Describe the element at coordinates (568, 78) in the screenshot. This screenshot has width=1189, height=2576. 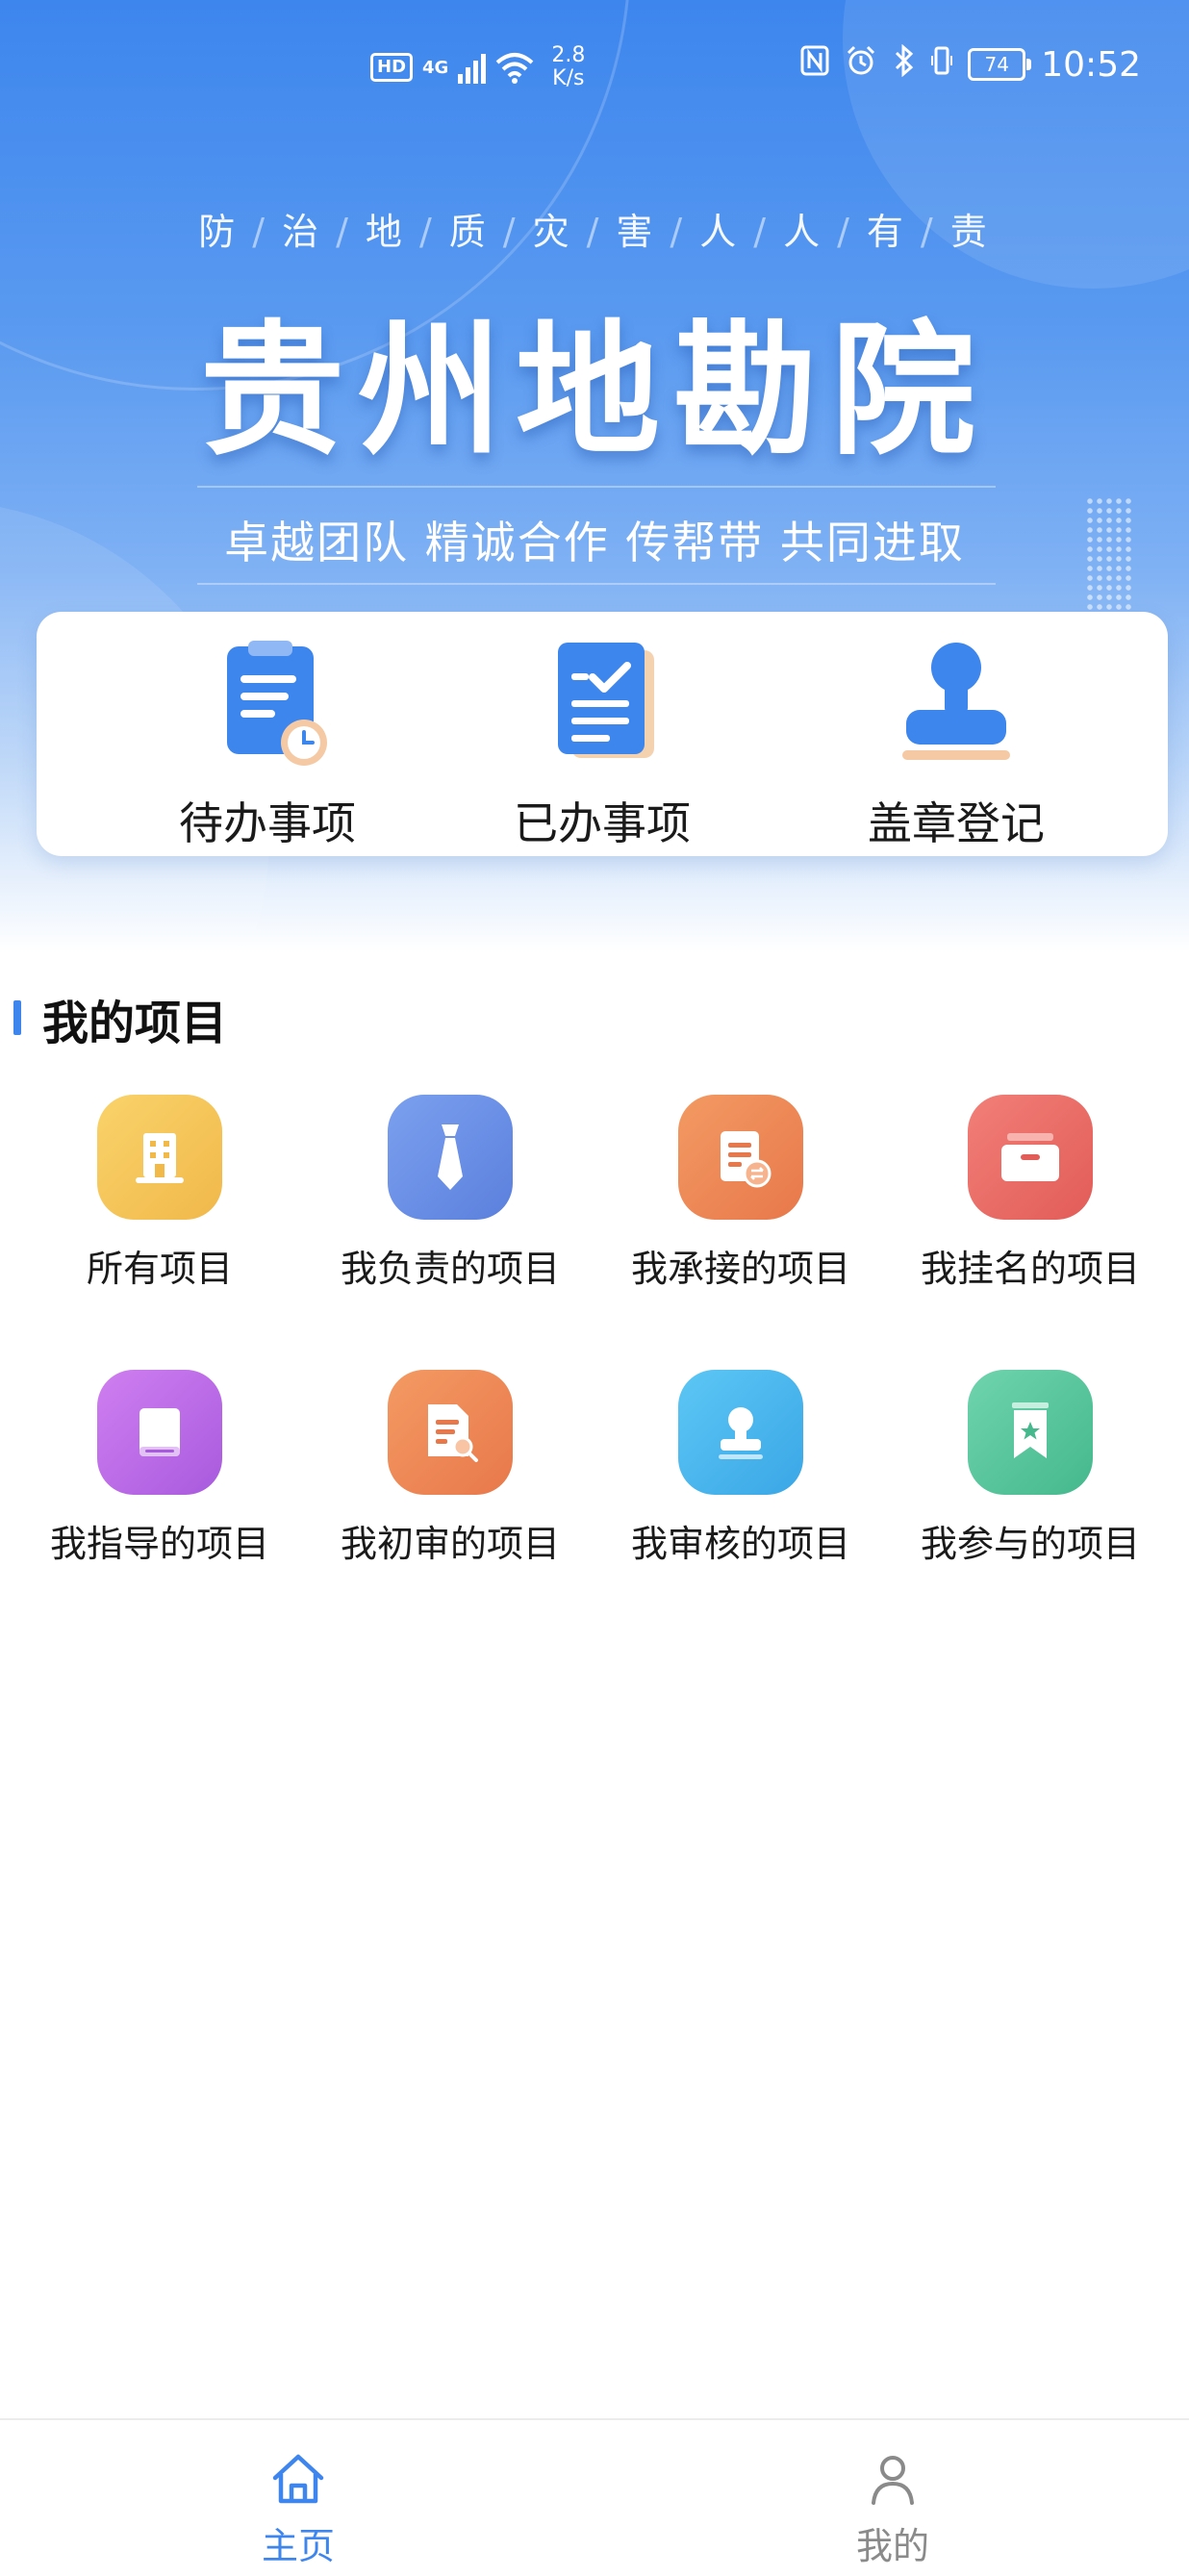
I see `speed-unit: K/s` at that location.